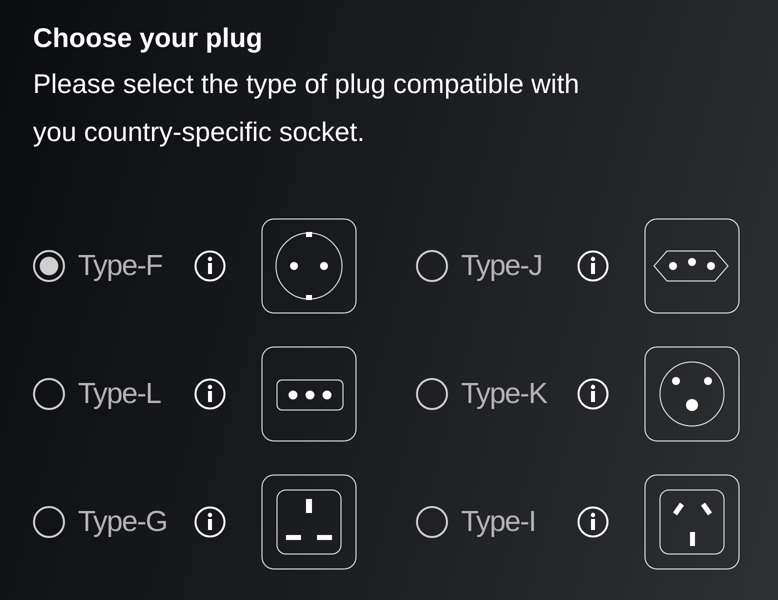 This screenshot has height=600, width=778. Describe the element at coordinates (504, 394) in the screenshot. I see `plug-label: Type-K` at that location.